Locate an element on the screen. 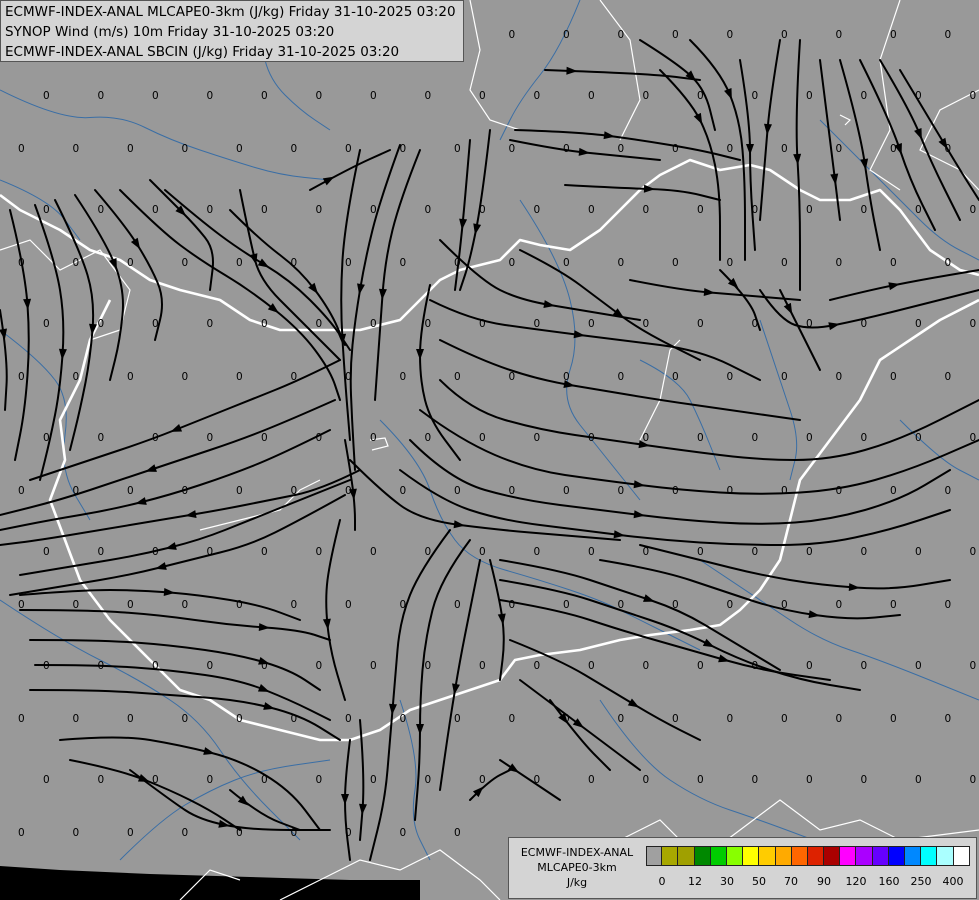  legend-tick-label: 30 is located at coordinates (727, 881).